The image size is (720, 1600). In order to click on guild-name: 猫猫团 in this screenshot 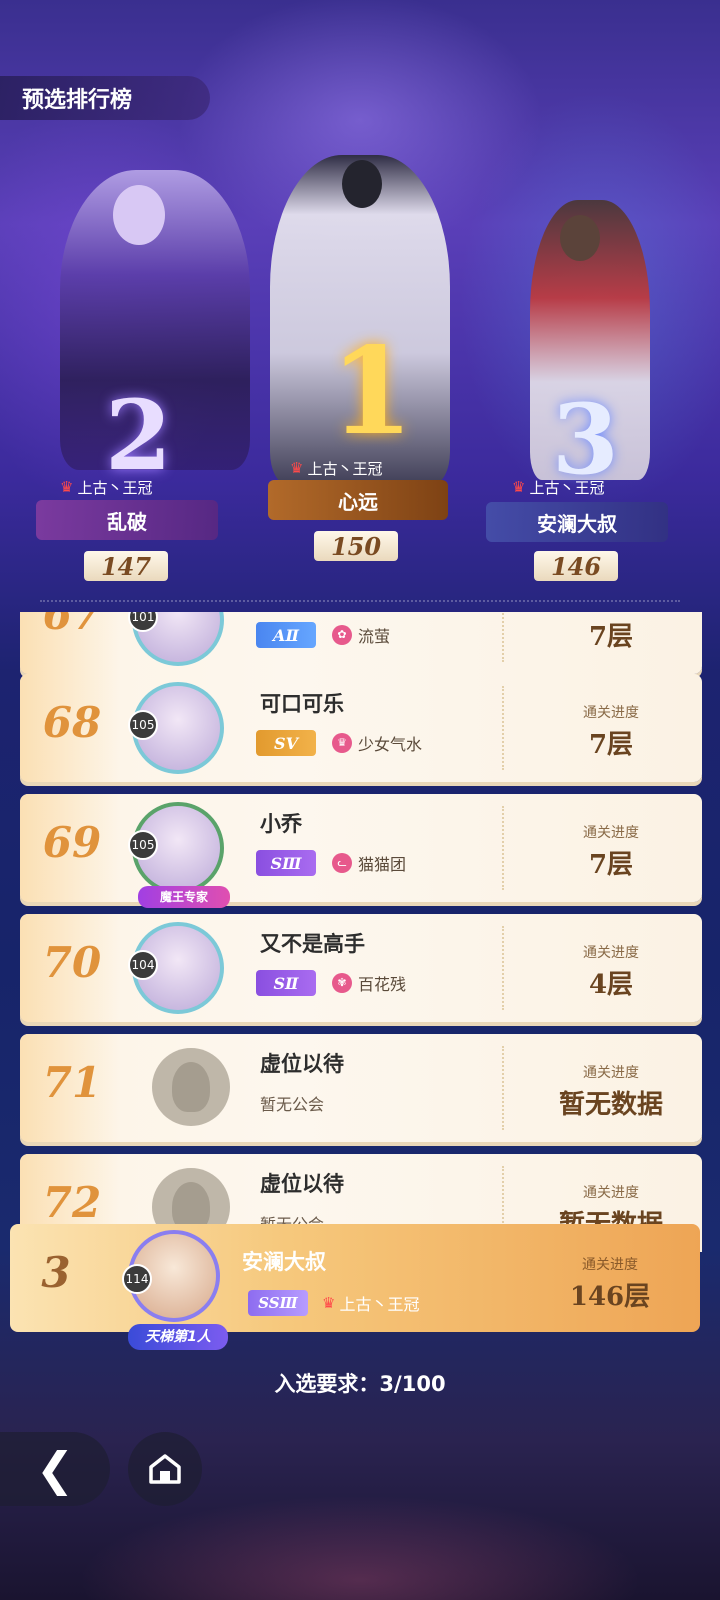, I will do `click(382, 864)`.